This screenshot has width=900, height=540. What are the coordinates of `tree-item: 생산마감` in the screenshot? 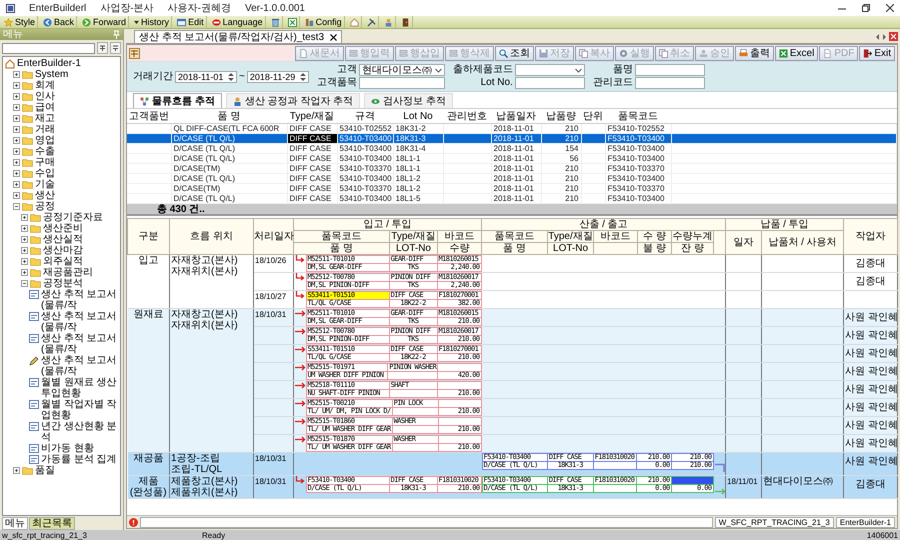 It's located at (63, 250).